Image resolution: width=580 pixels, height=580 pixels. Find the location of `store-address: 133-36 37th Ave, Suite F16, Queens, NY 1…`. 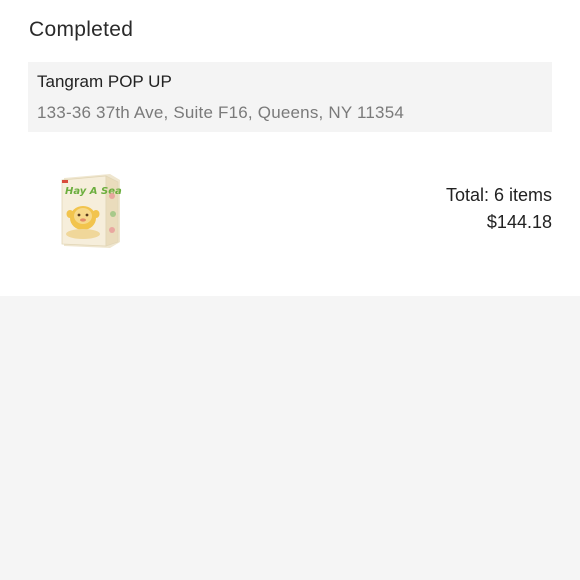

store-address: 133-36 37th Ave, Suite F16, Queens, NY 1… is located at coordinates (221, 112).